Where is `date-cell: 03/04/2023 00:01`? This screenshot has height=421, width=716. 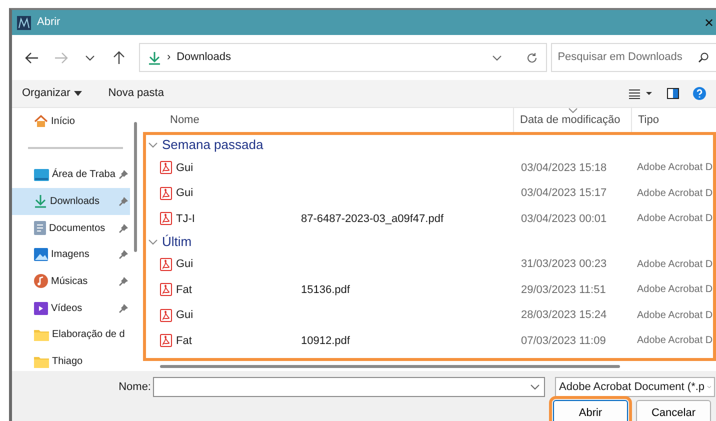
date-cell: 03/04/2023 00:01 is located at coordinates (564, 218).